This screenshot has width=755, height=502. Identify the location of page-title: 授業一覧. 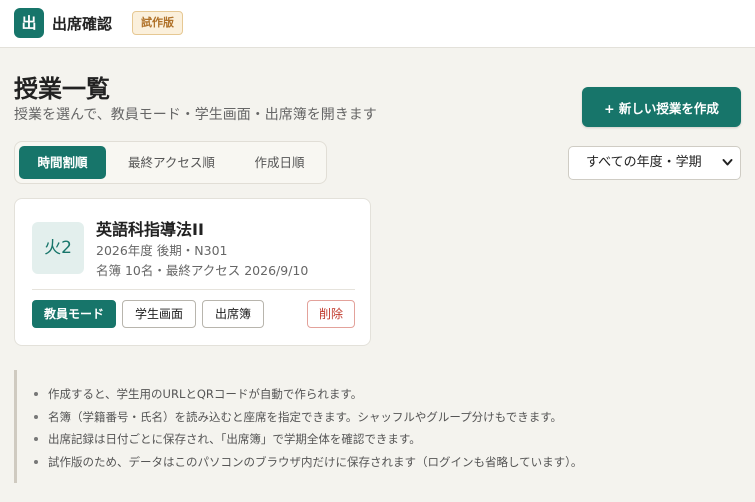
(62, 89).